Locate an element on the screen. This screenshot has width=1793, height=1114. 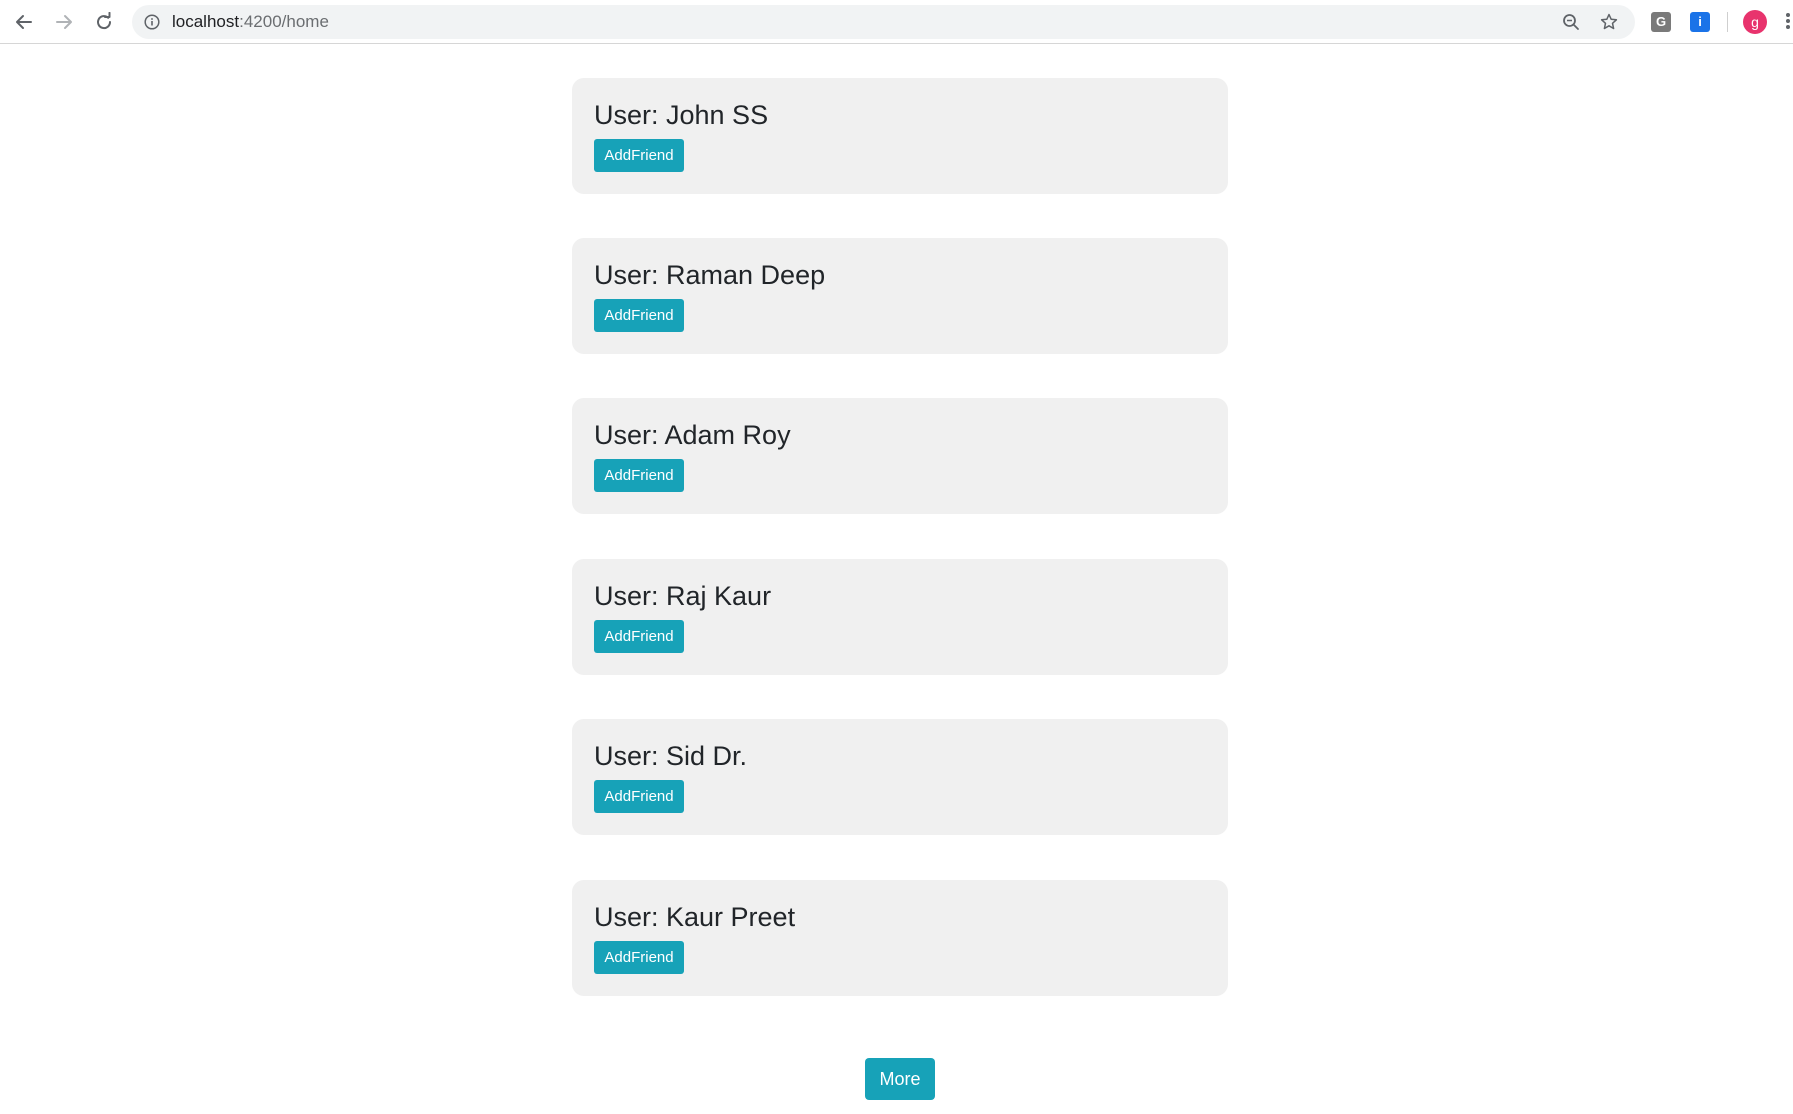
info-extension-icon: i is located at coordinates (1700, 22).